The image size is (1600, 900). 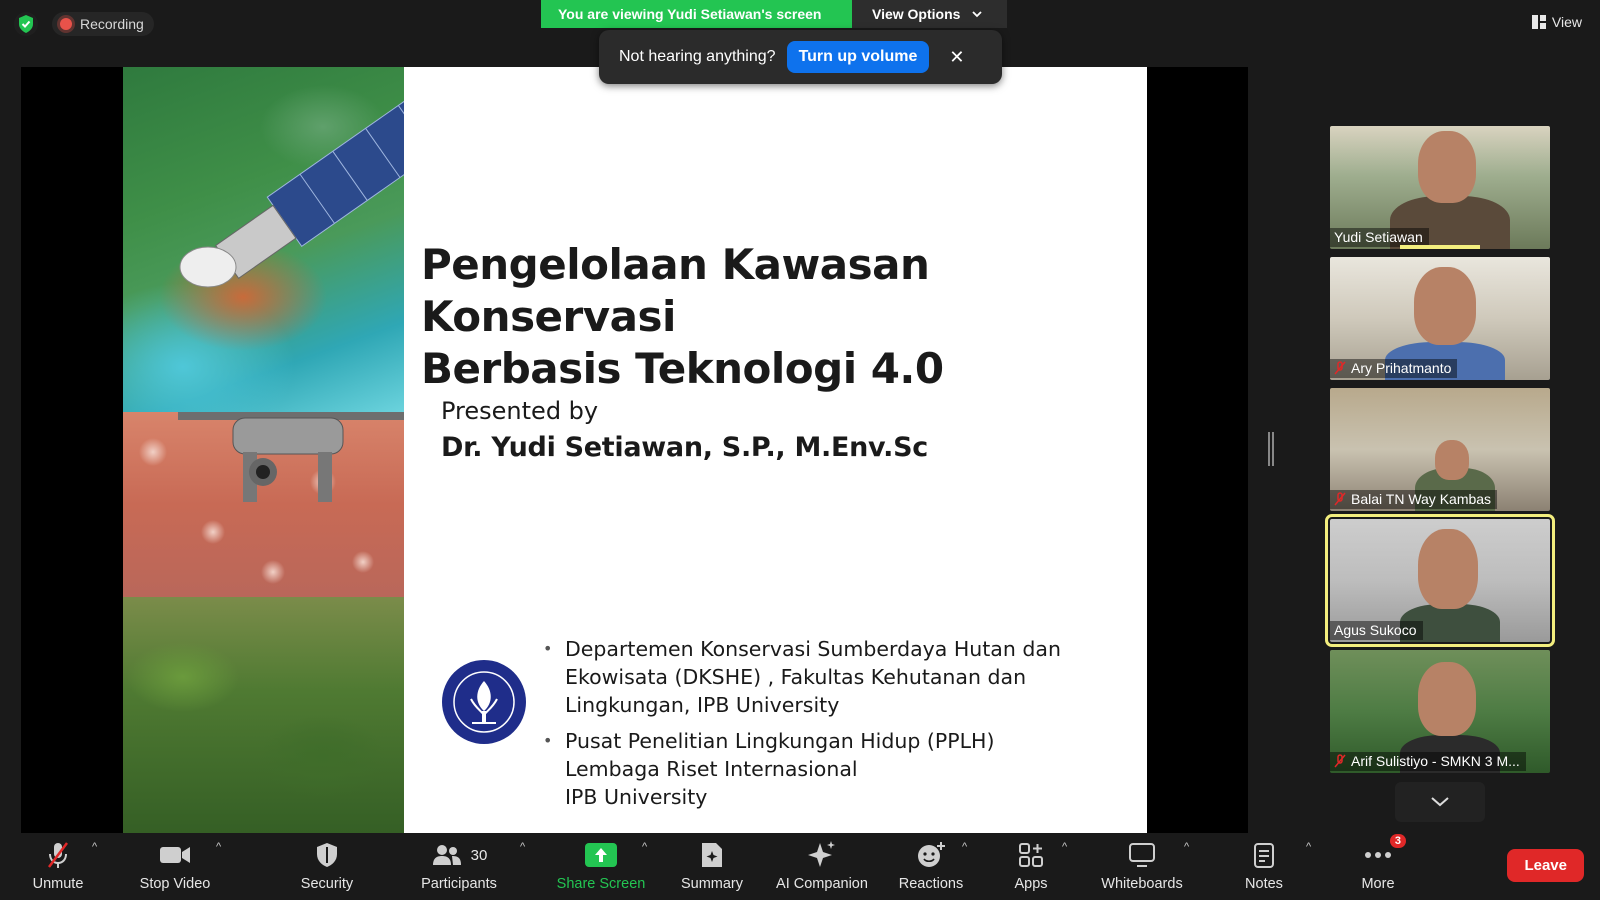 What do you see at coordinates (1308, 847) in the screenshot?
I see `notes-options-caret-icon: ^` at bounding box center [1308, 847].